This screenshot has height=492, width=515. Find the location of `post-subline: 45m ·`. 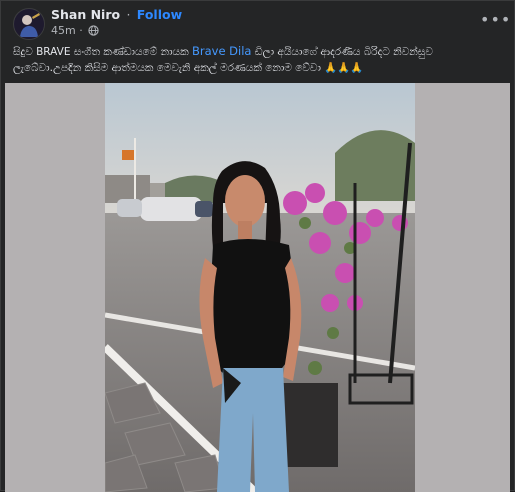

post-subline: 45m · is located at coordinates (116, 32).